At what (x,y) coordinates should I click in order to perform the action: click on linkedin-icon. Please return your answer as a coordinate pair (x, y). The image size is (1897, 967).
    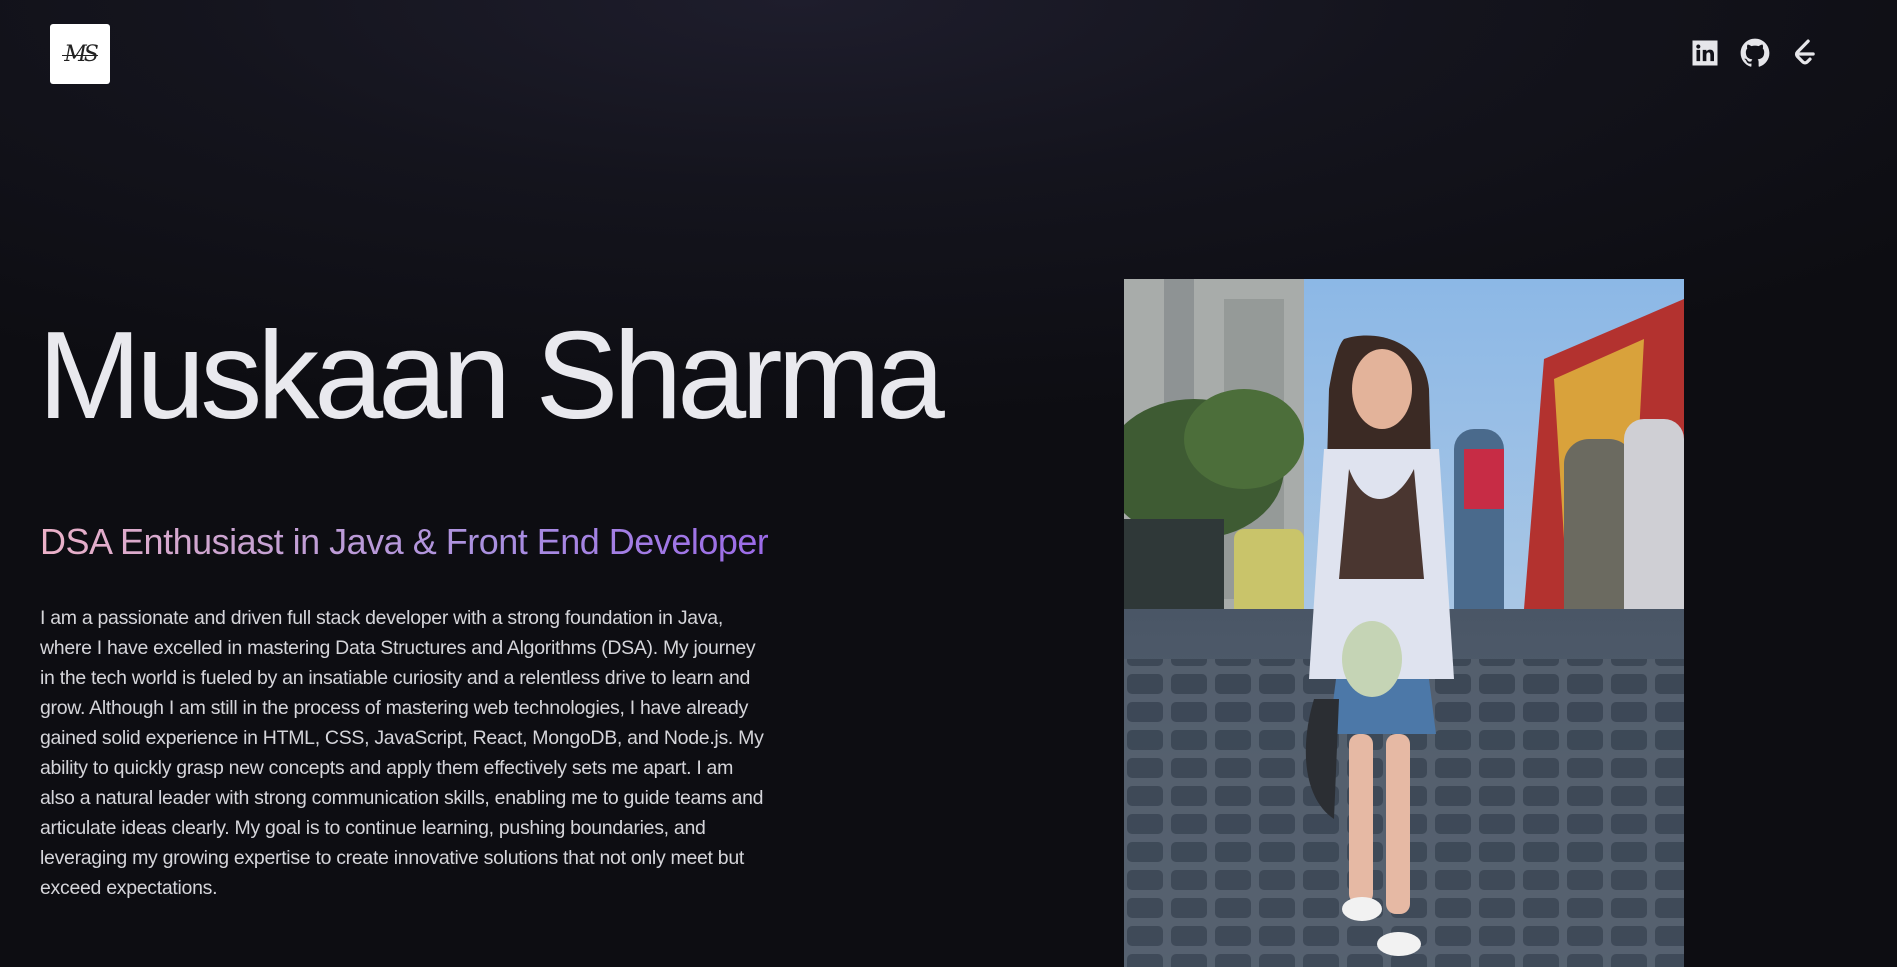
    Looking at the image, I should click on (1705, 53).